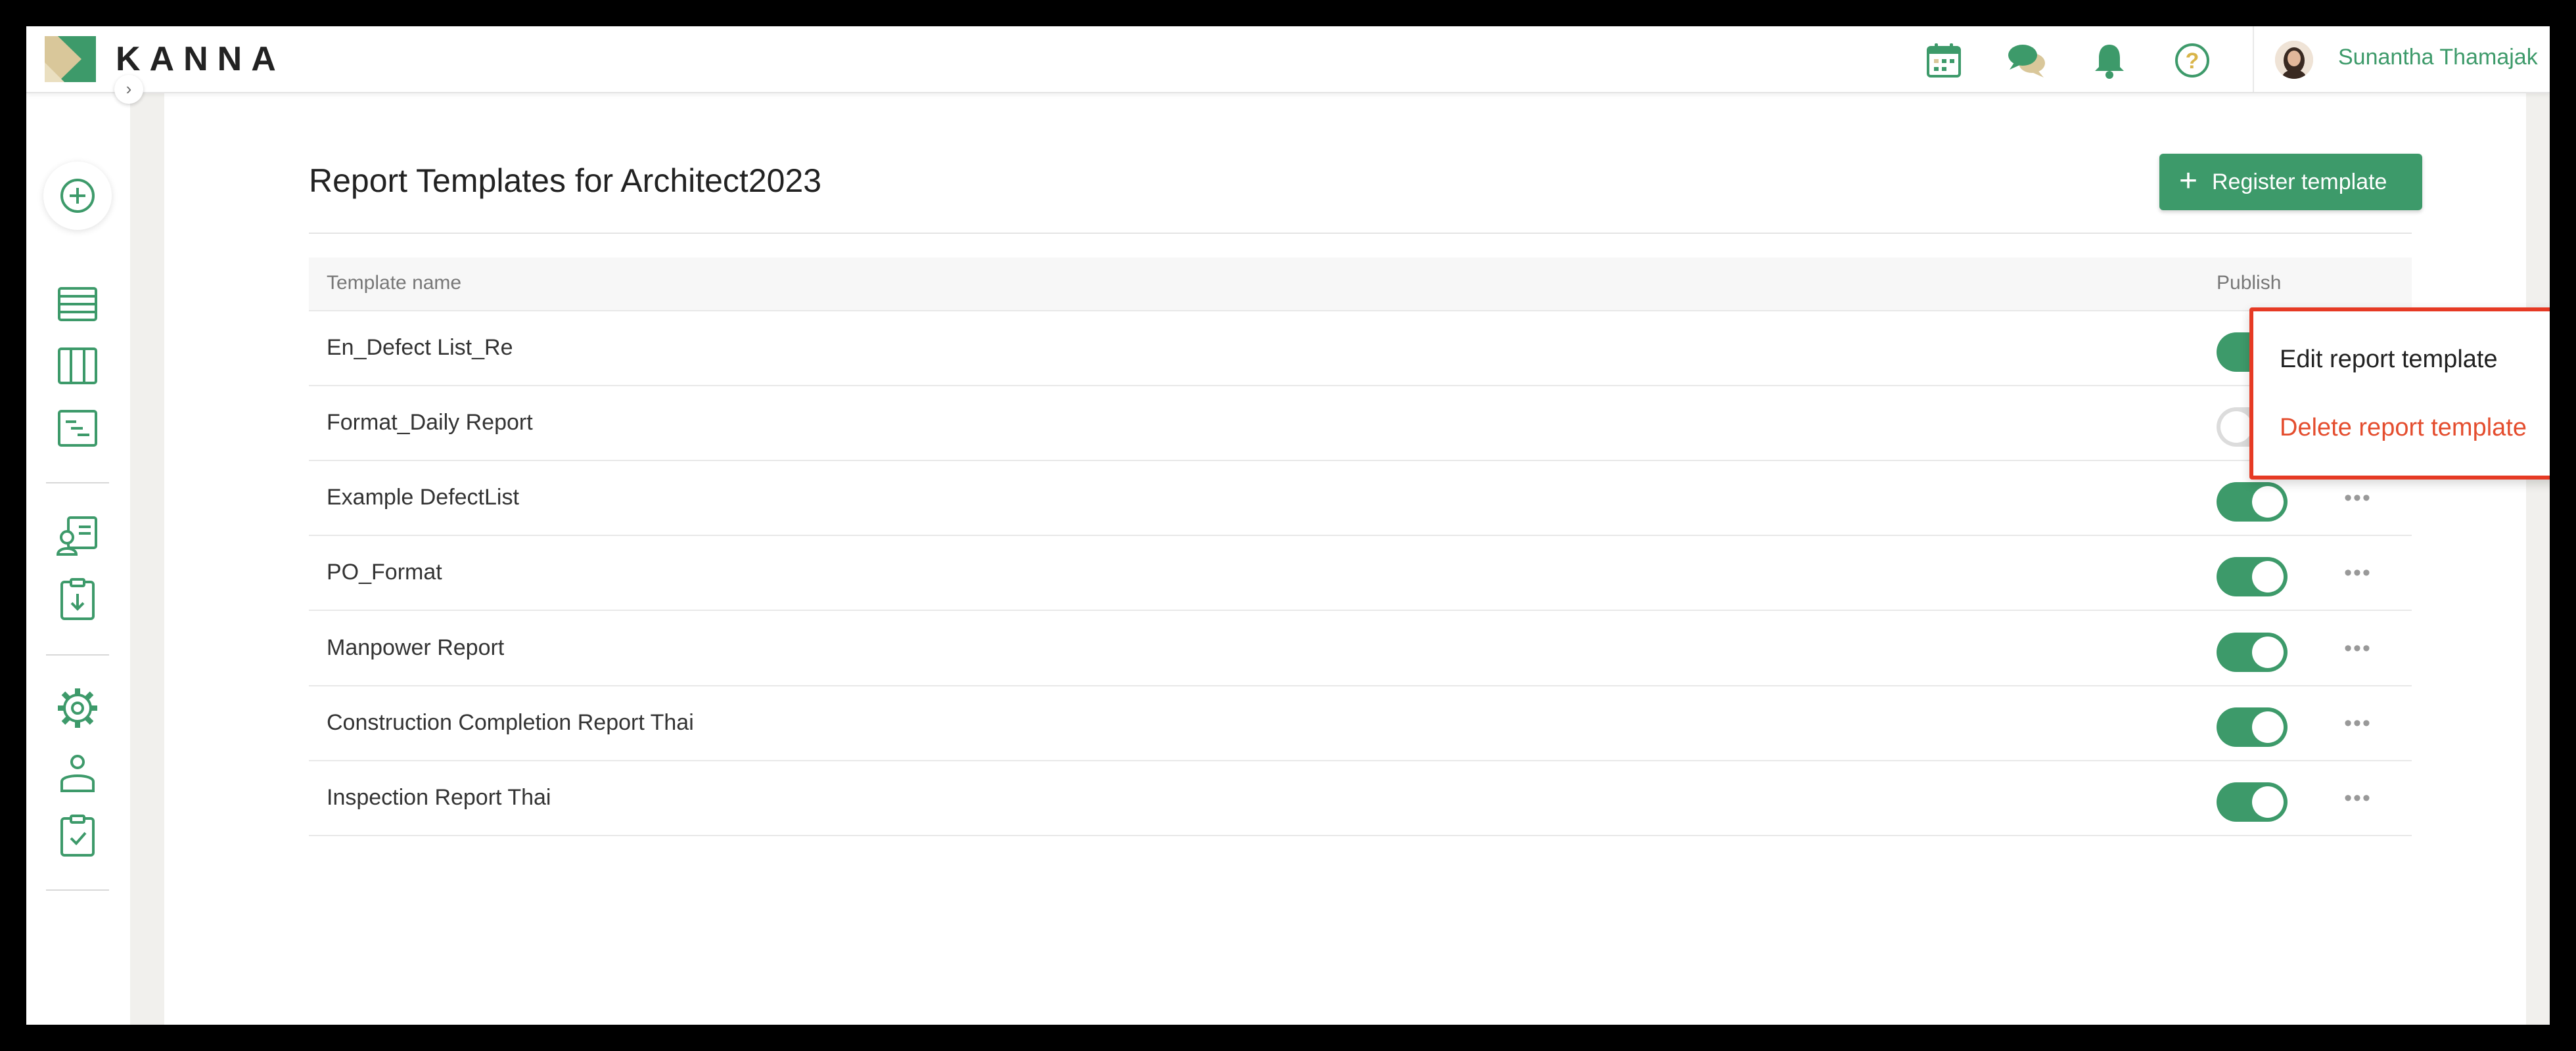 The width and height of the screenshot is (2576, 1051). What do you see at coordinates (423, 497) in the screenshot?
I see `template-name: Example DefectList` at bounding box center [423, 497].